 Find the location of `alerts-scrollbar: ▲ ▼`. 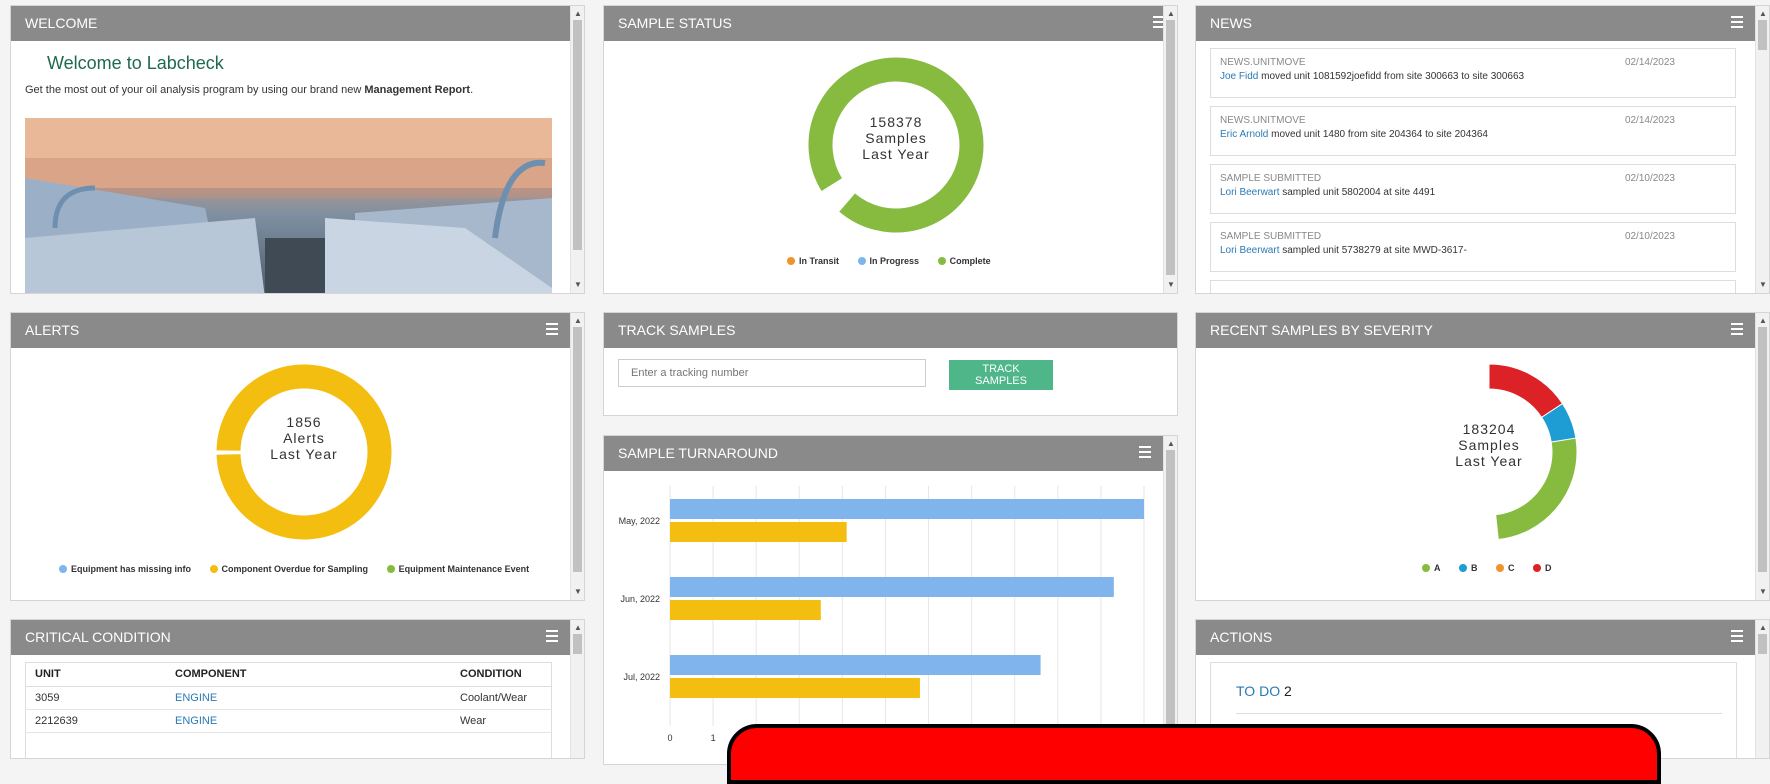

alerts-scrollbar: ▲ ▼ is located at coordinates (577, 456).